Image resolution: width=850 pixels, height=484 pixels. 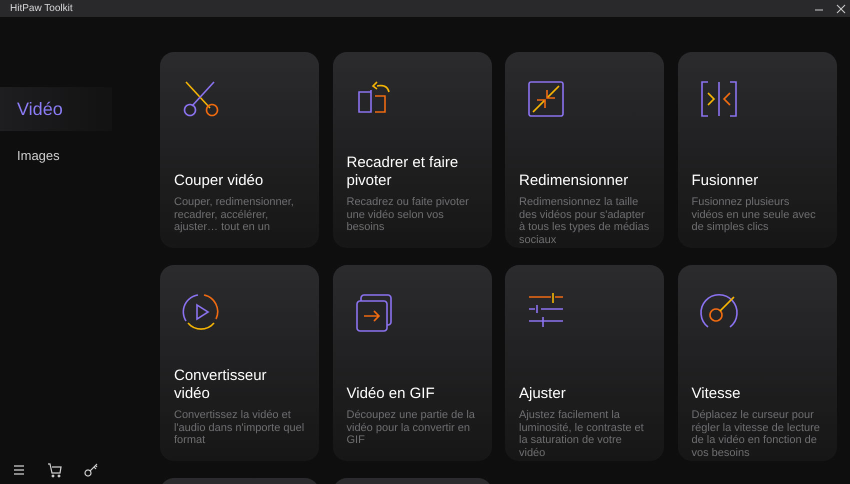 What do you see at coordinates (757, 150) in the screenshot?
I see `tool-card: Fusionner Fusionnez plusieurs vidéos en une seule avec de simples clics` at bounding box center [757, 150].